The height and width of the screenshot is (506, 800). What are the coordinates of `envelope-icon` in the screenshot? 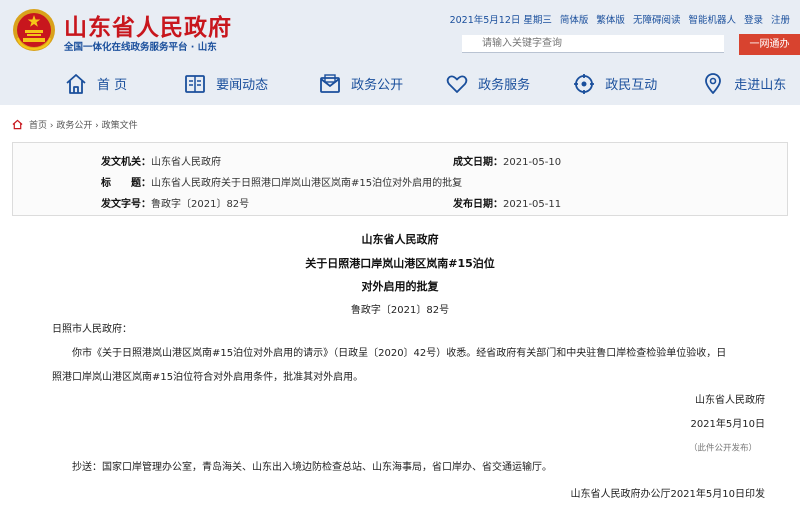 It's located at (330, 83).